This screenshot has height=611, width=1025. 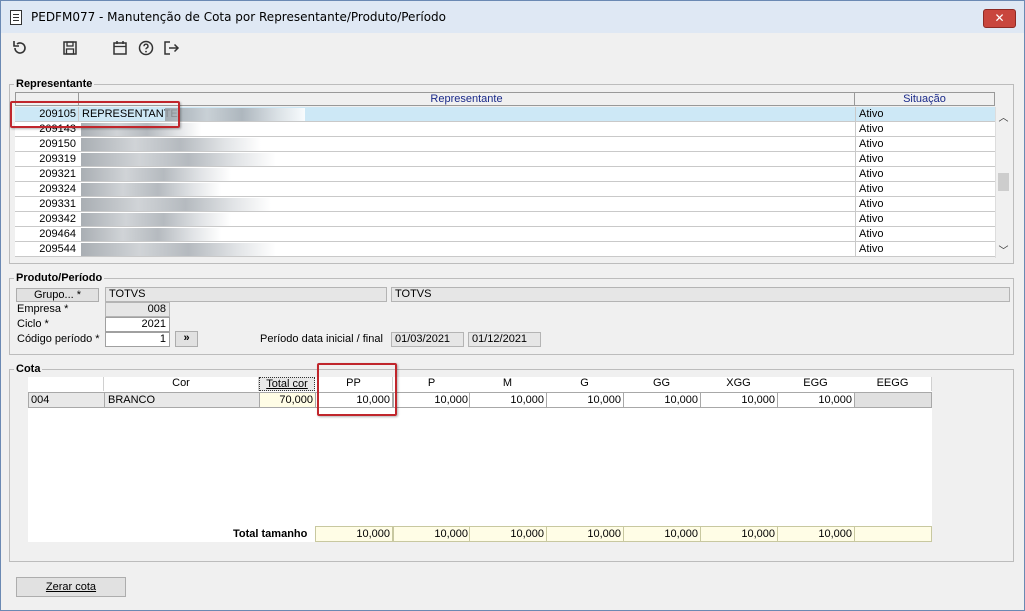 What do you see at coordinates (287, 384) in the screenshot?
I see `total-cor-column-header: Total cor` at bounding box center [287, 384].